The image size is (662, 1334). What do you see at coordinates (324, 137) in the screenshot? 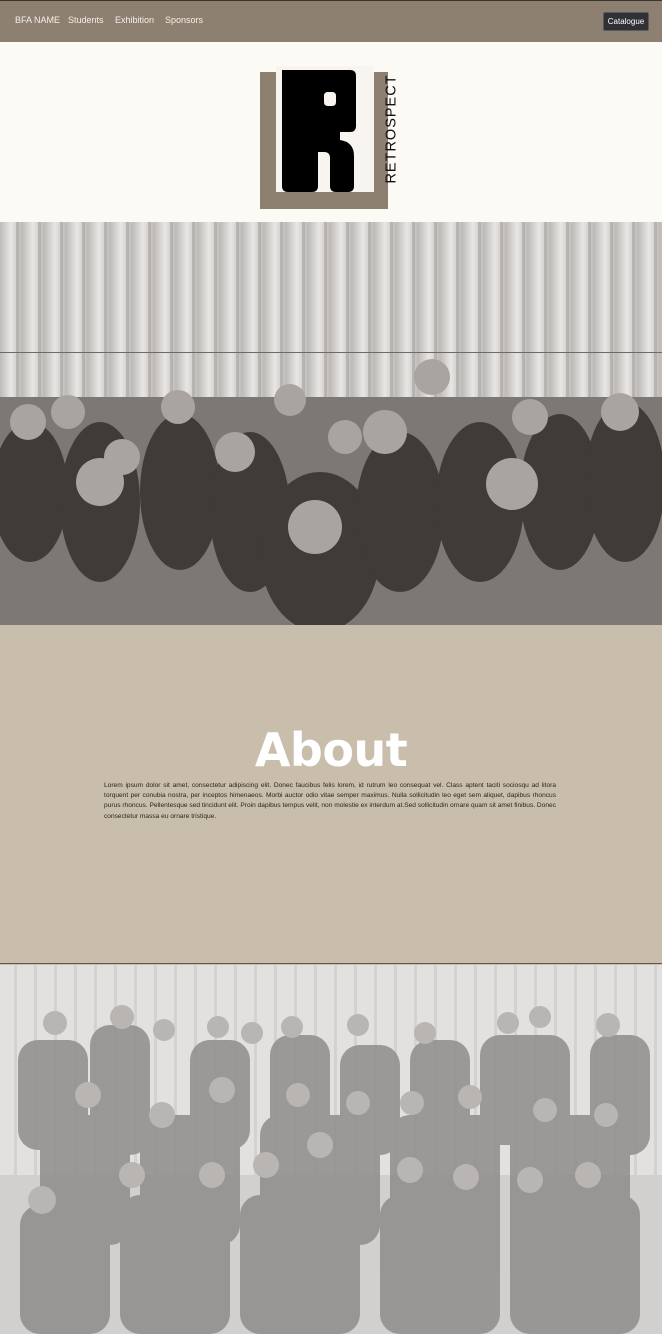
I see `retrospect-logo-mark` at bounding box center [324, 137].